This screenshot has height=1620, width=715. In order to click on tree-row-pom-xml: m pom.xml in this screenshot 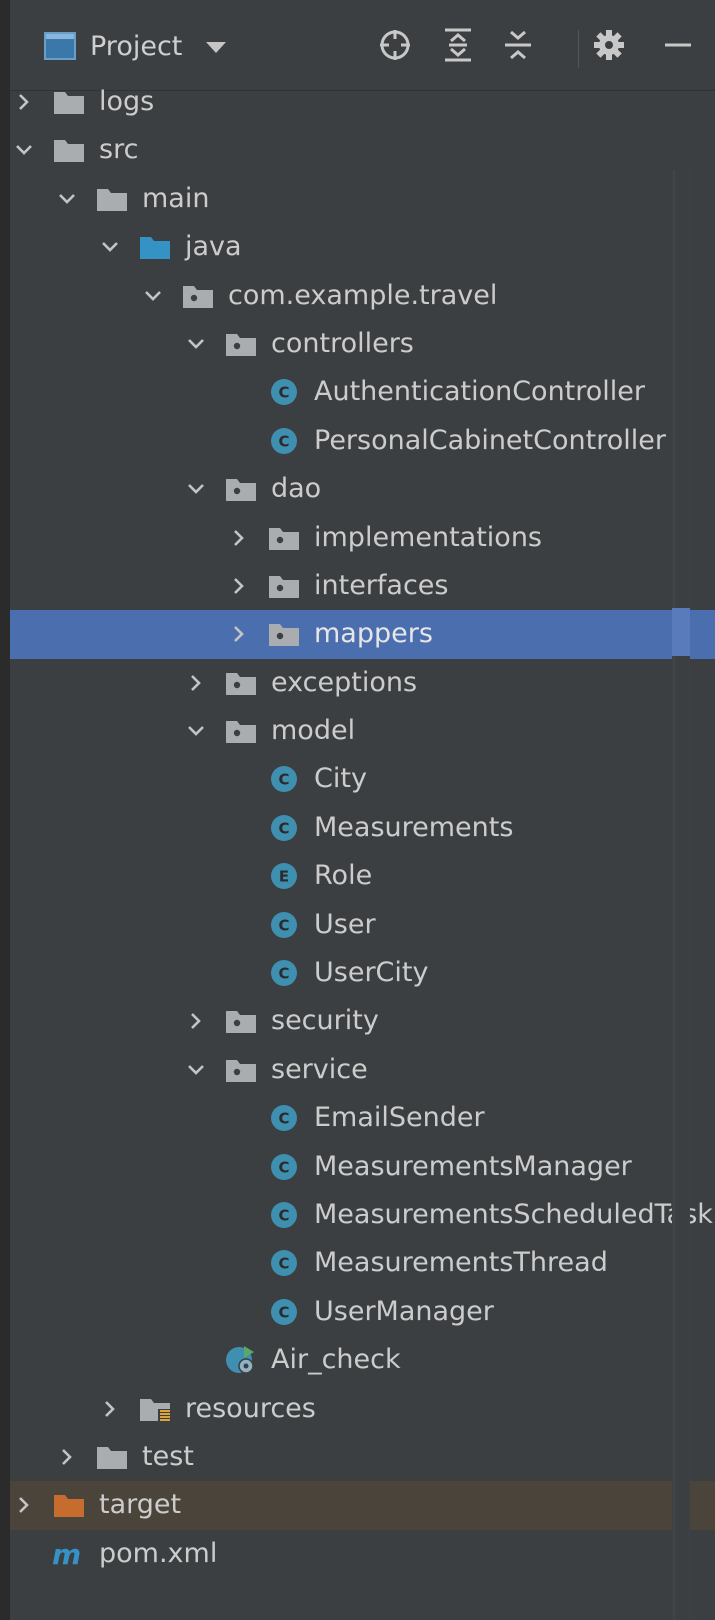, I will do `click(362, 1554)`.